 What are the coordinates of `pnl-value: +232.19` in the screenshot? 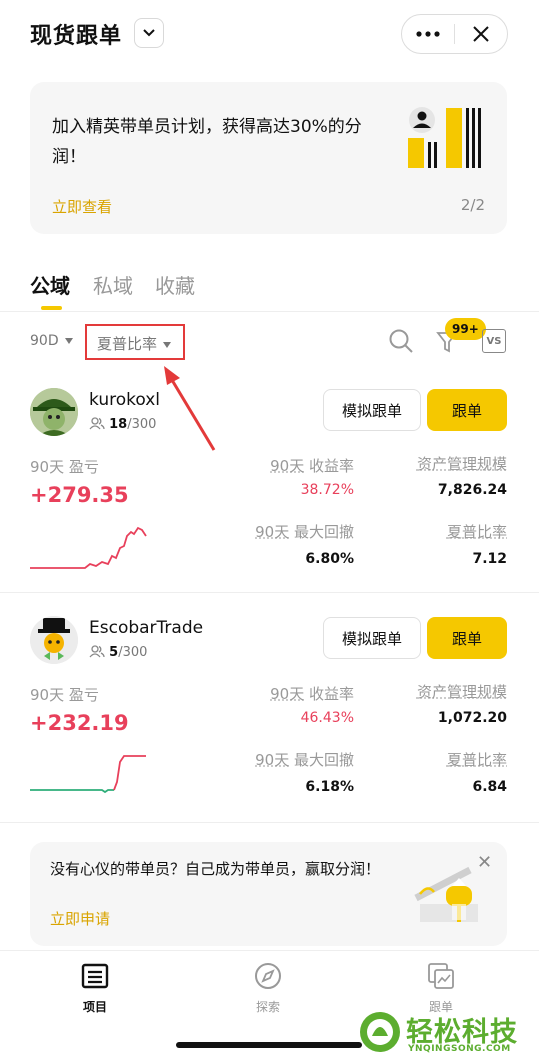 It's located at (79, 723).